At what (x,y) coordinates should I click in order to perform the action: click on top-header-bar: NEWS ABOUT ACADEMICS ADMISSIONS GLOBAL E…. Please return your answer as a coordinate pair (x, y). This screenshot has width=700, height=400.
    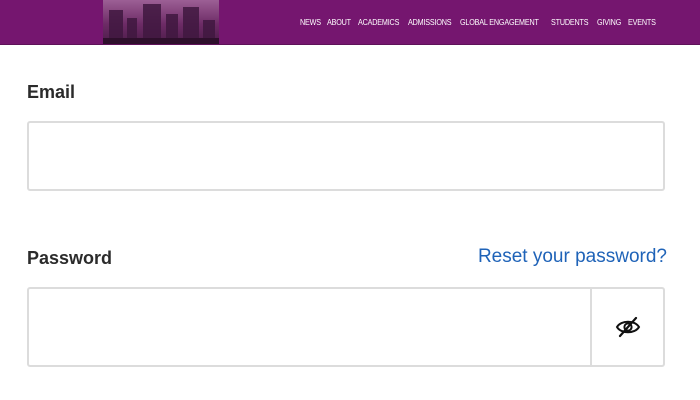
    Looking at the image, I should click on (350, 22).